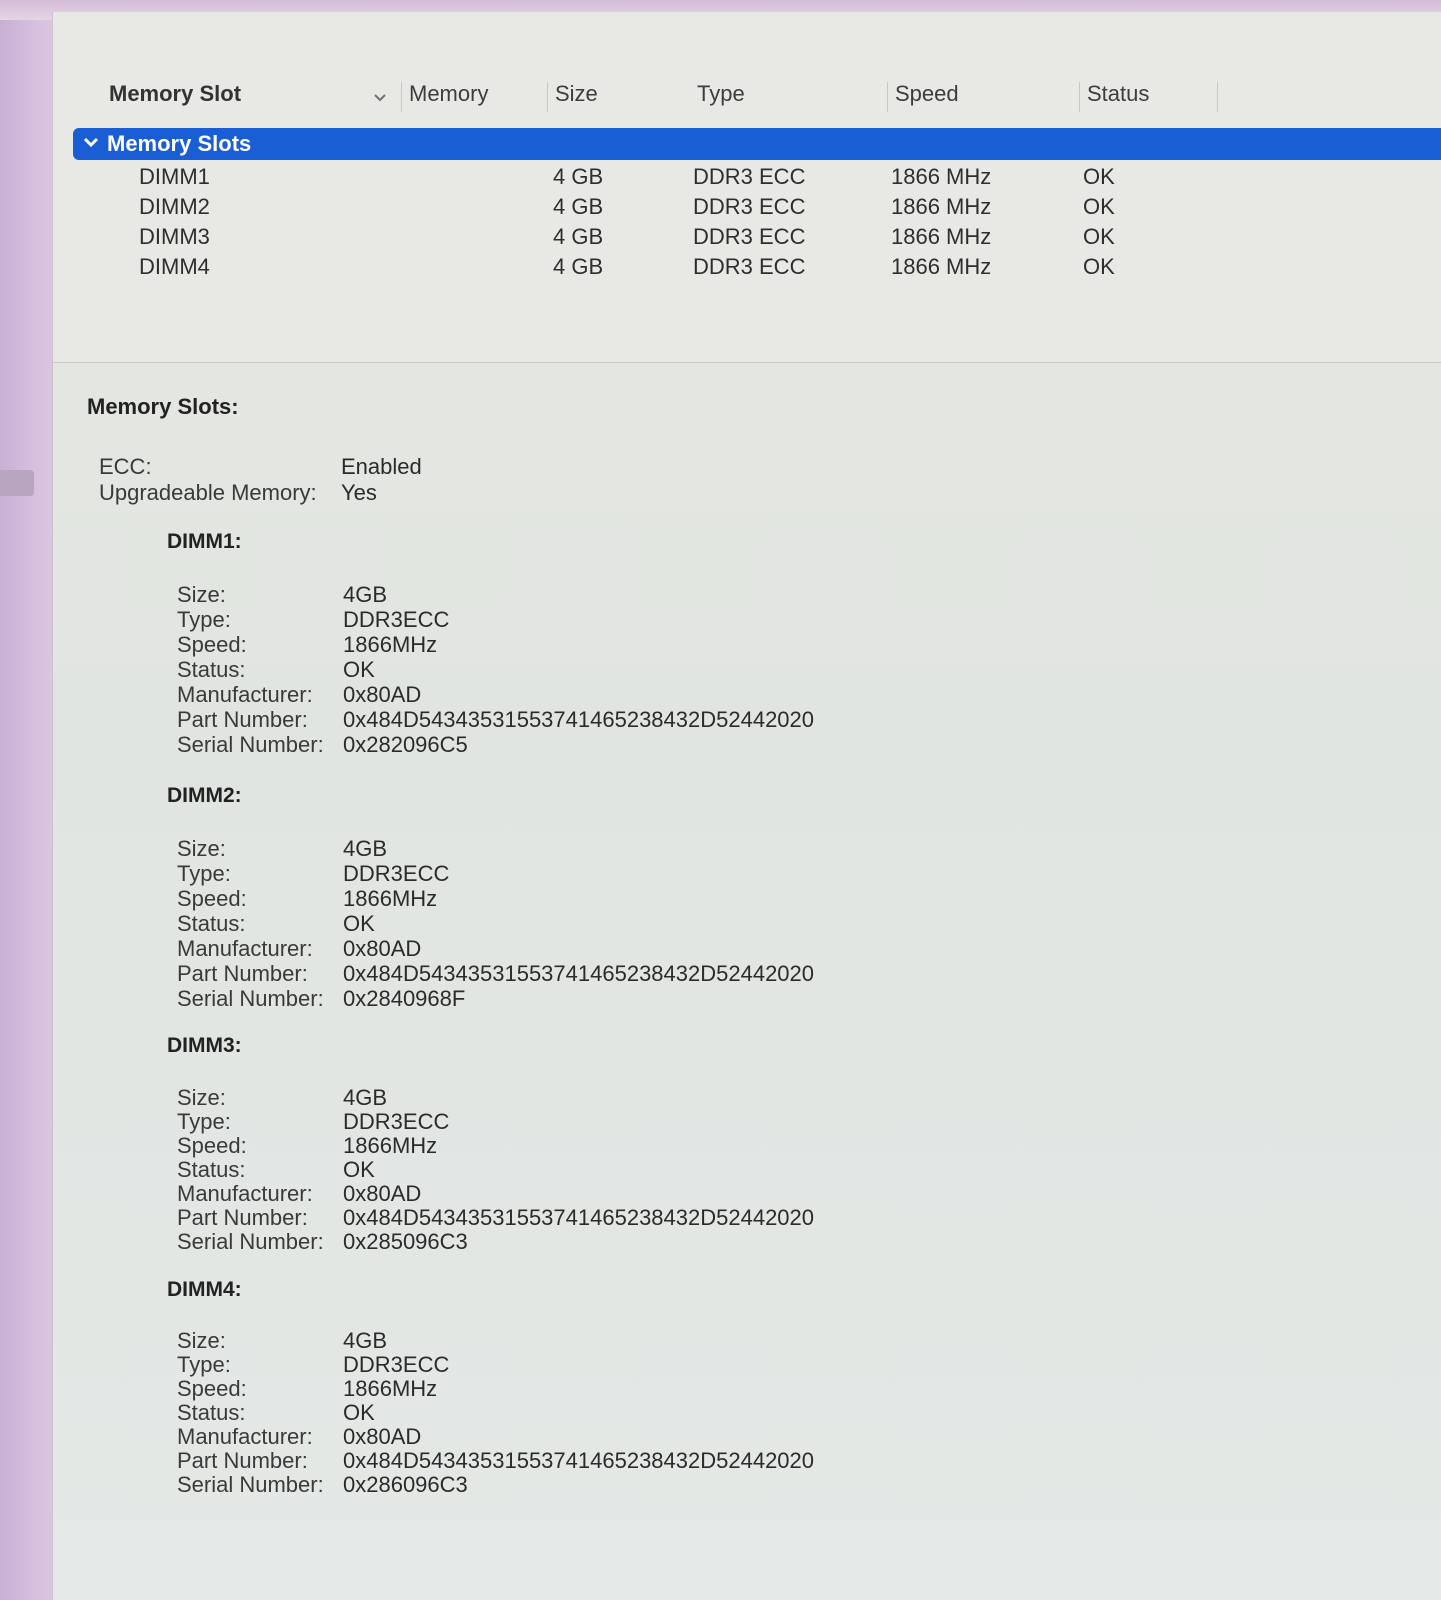 The height and width of the screenshot is (1600, 1441). I want to click on detail-value: 0x282096C5, so click(405, 744).